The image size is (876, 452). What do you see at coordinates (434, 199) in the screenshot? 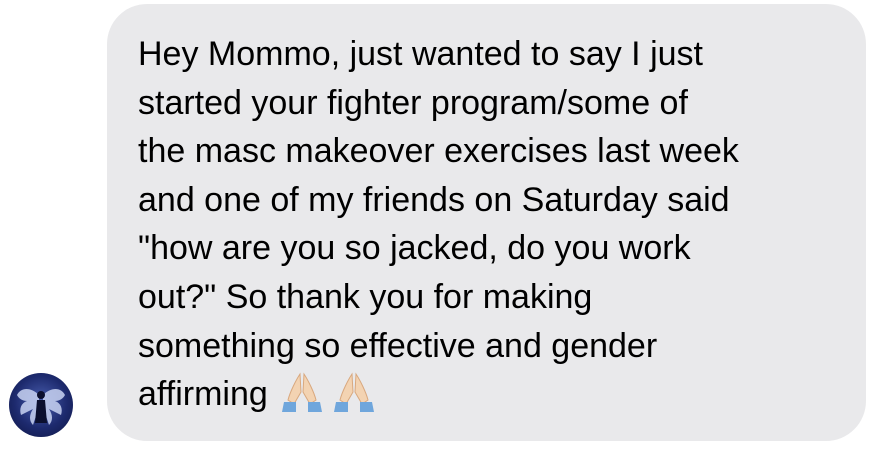
I see `message-line: and one of my friends on Saturday said` at bounding box center [434, 199].